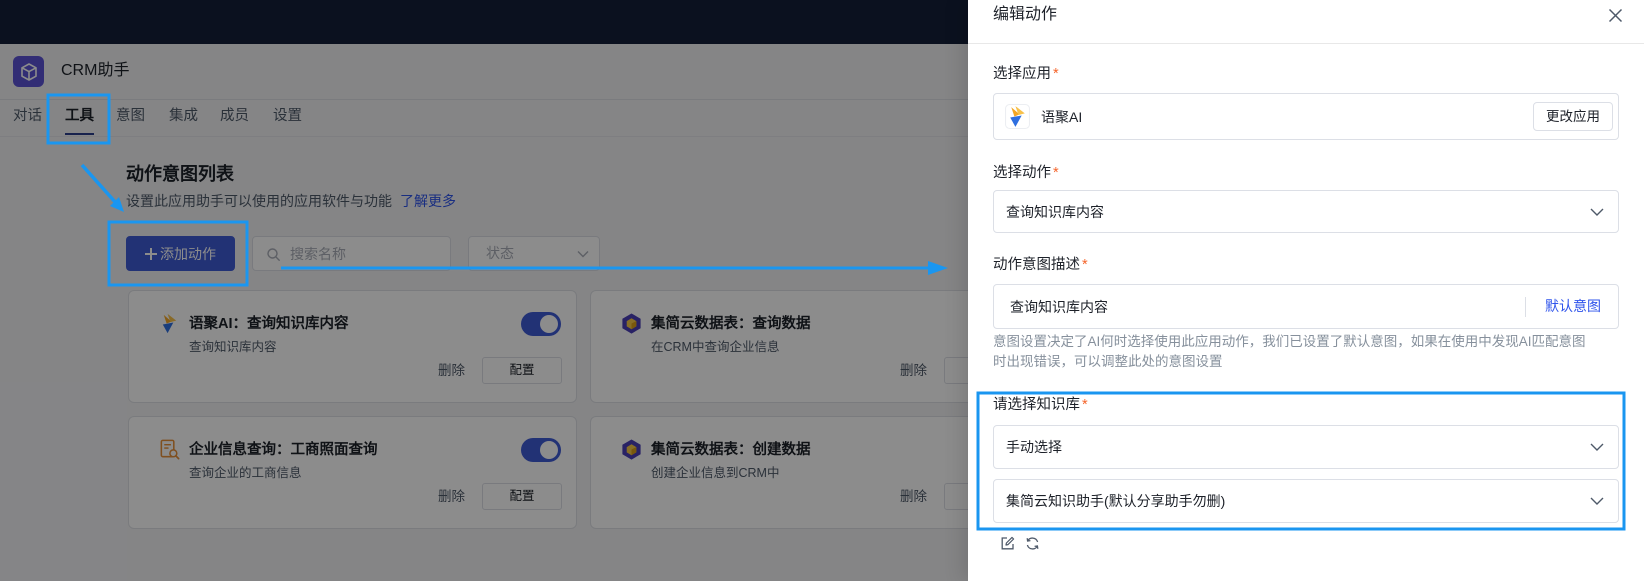 This screenshot has height=581, width=1644. What do you see at coordinates (1022, 173) in the screenshot?
I see `select-action-label-text: 选择动作` at bounding box center [1022, 173].